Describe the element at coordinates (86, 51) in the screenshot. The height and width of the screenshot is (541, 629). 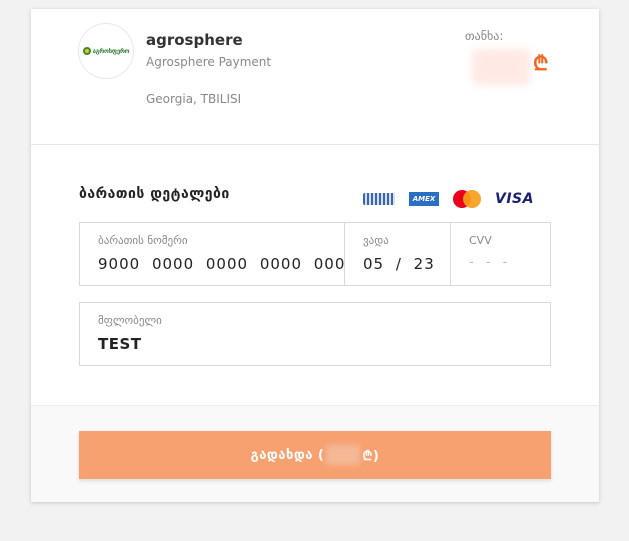
I see `logo-emblem-icon` at that location.